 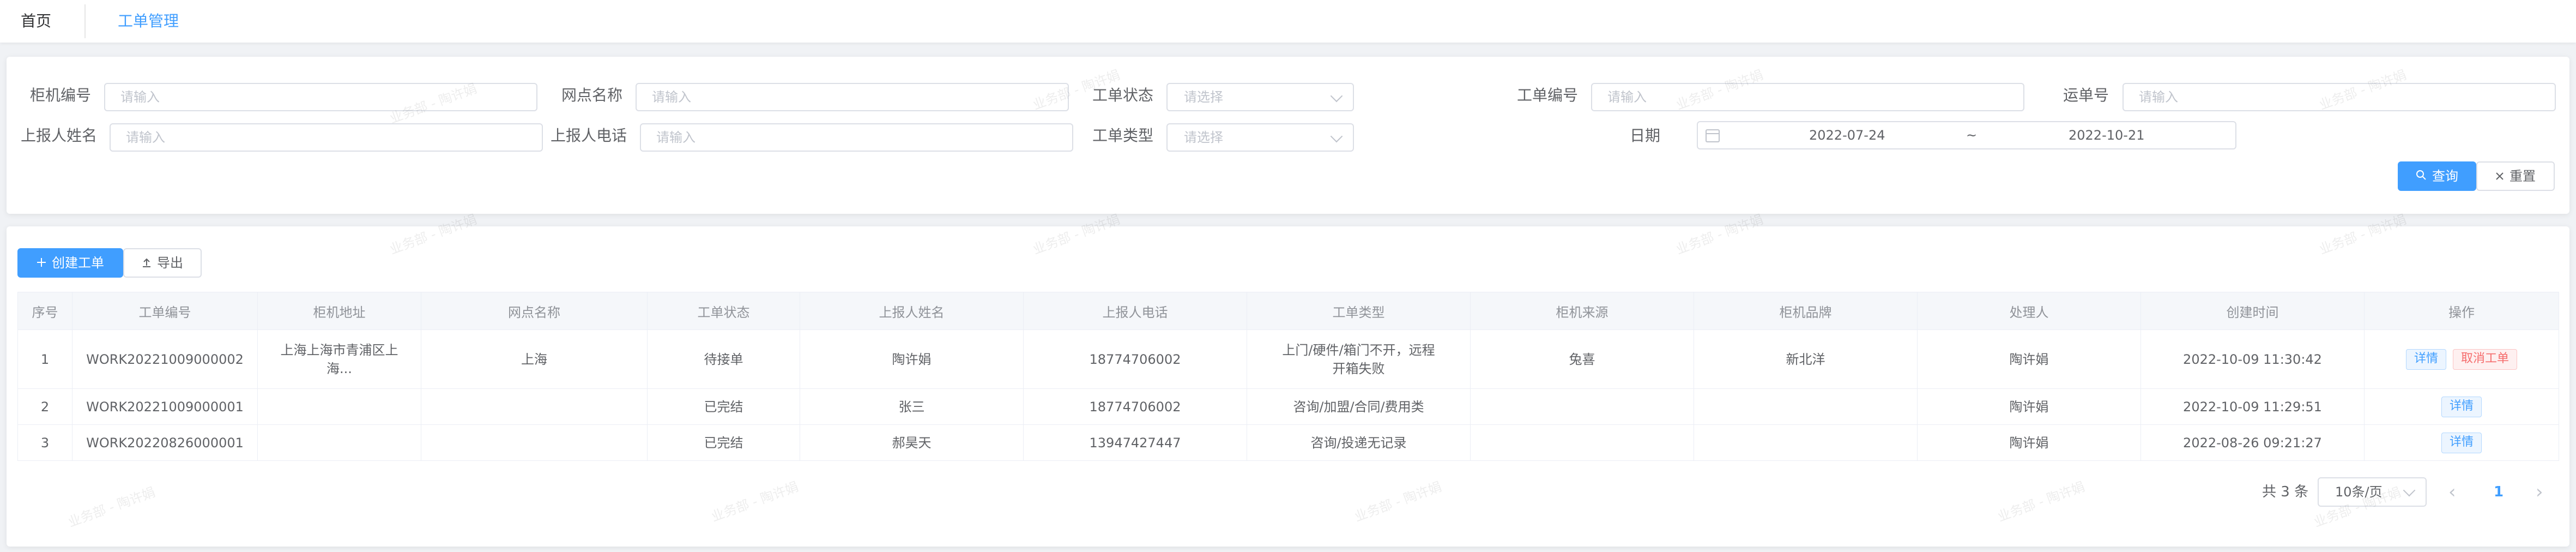 I want to click on reporter-phone-label: 上报人电话, so click(x=589, y=136).